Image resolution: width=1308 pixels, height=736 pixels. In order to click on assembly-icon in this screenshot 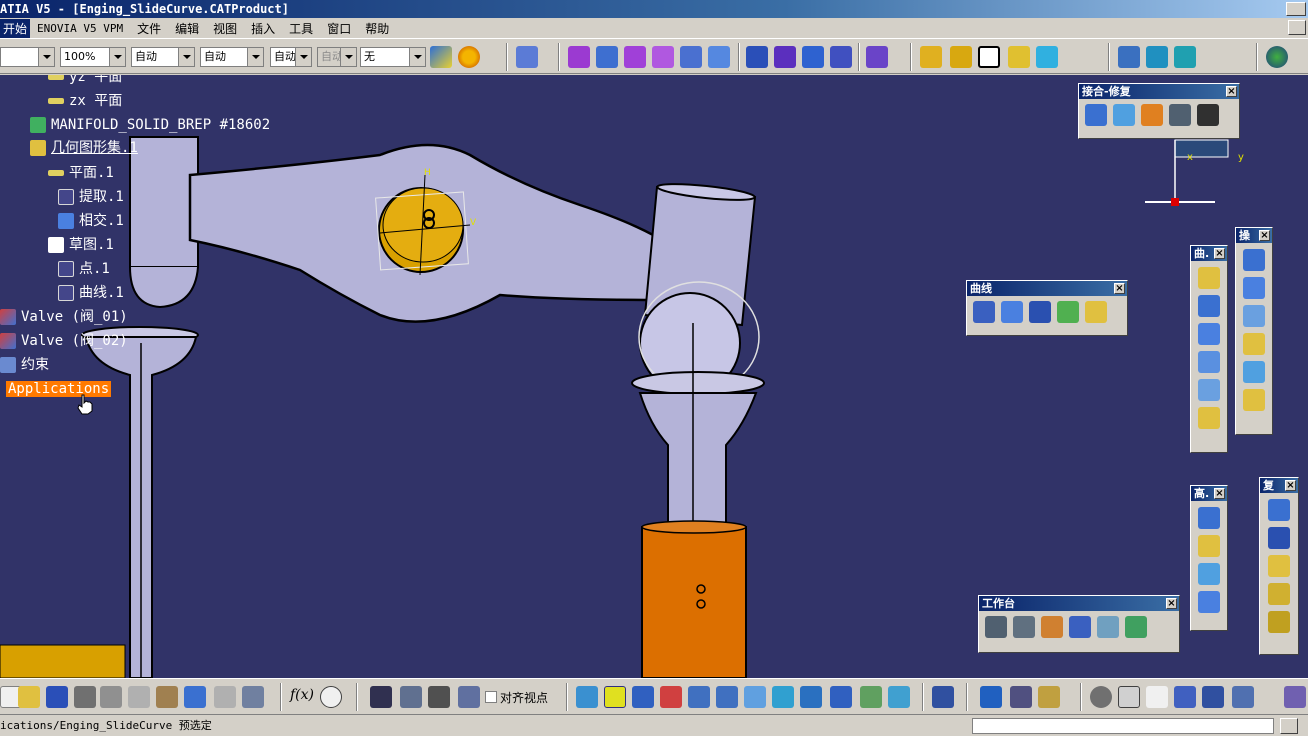, I will do `click(1136, 627)`.